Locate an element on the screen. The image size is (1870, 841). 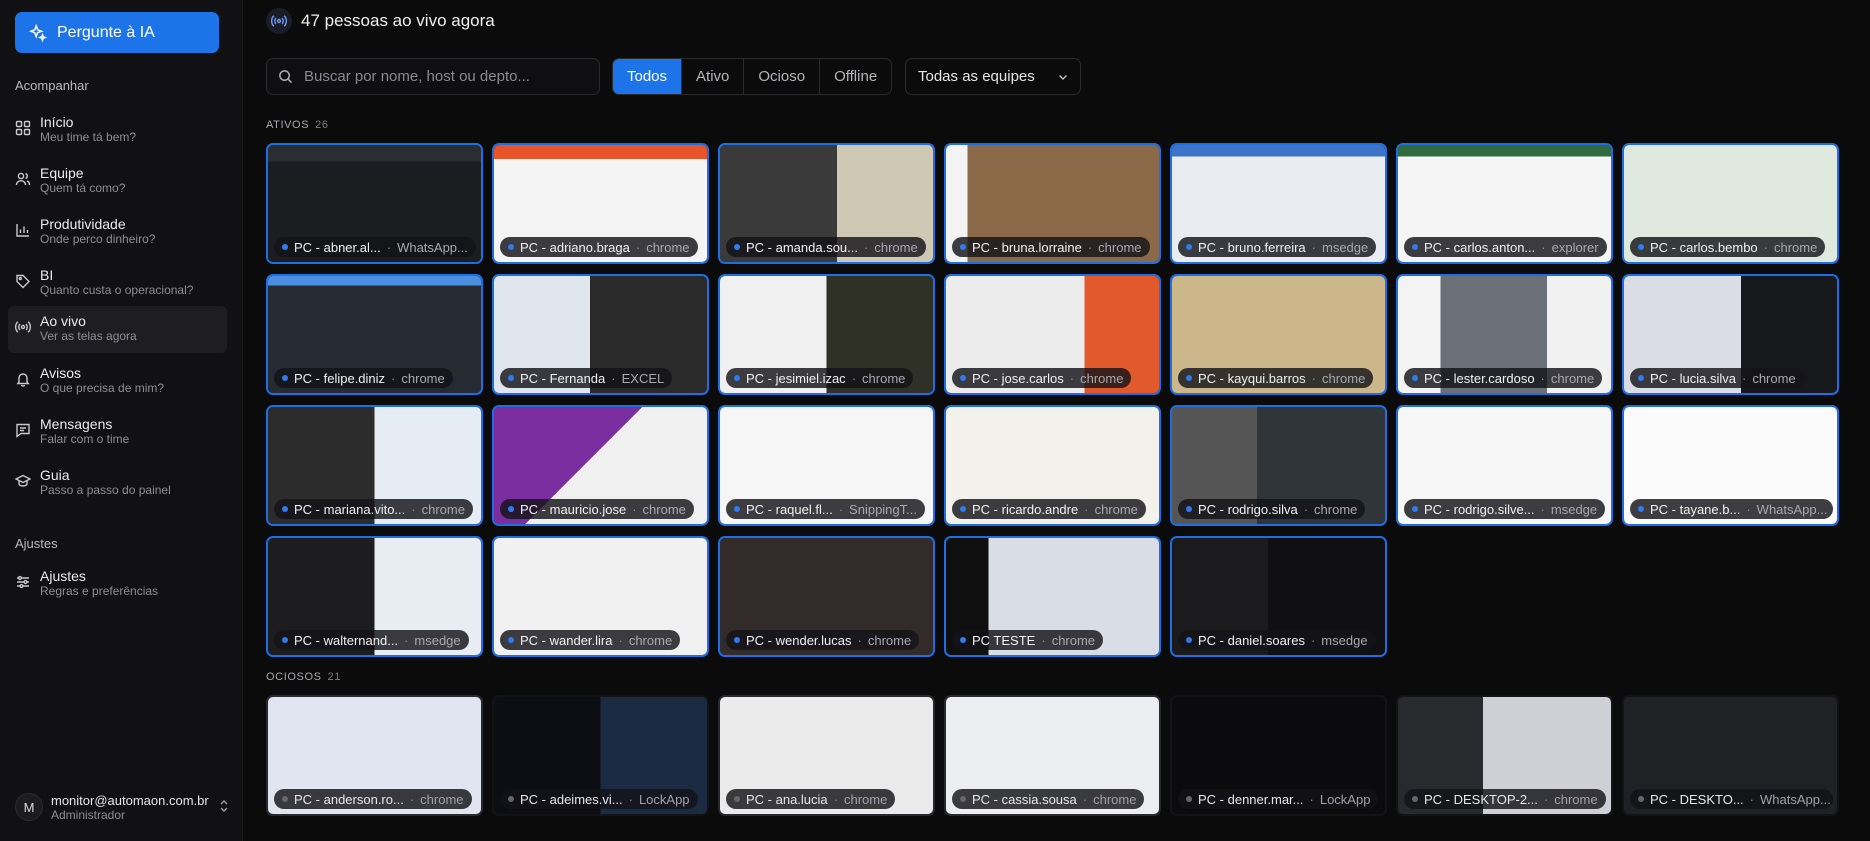
screen-tile: PC - Fernanda · EXCEL is located at coordinates (600, 334).